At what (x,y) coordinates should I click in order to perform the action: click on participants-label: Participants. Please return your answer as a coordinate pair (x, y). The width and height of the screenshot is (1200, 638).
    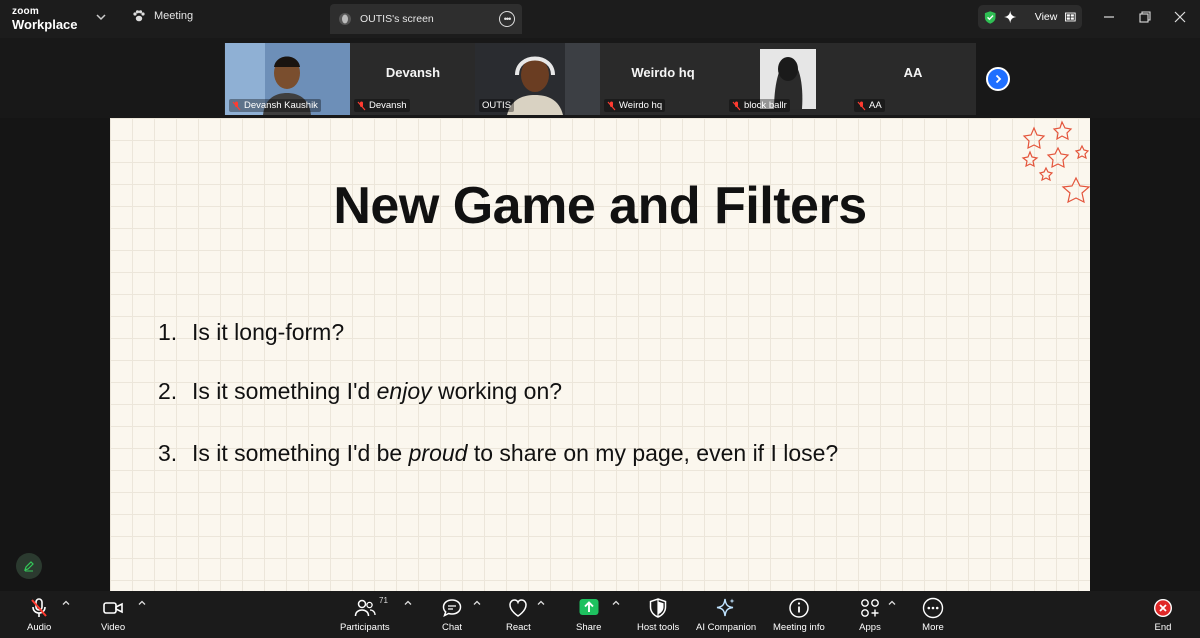
    Looking at the image, I should click on (365, 627).